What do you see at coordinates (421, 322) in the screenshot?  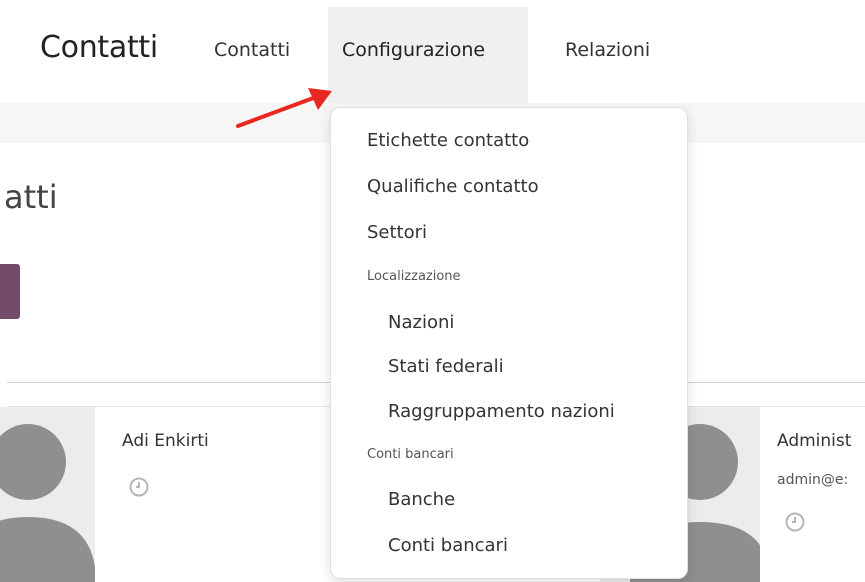 I see `menu-item-nazioni: Nazioni` at bounding box center [421, 322].